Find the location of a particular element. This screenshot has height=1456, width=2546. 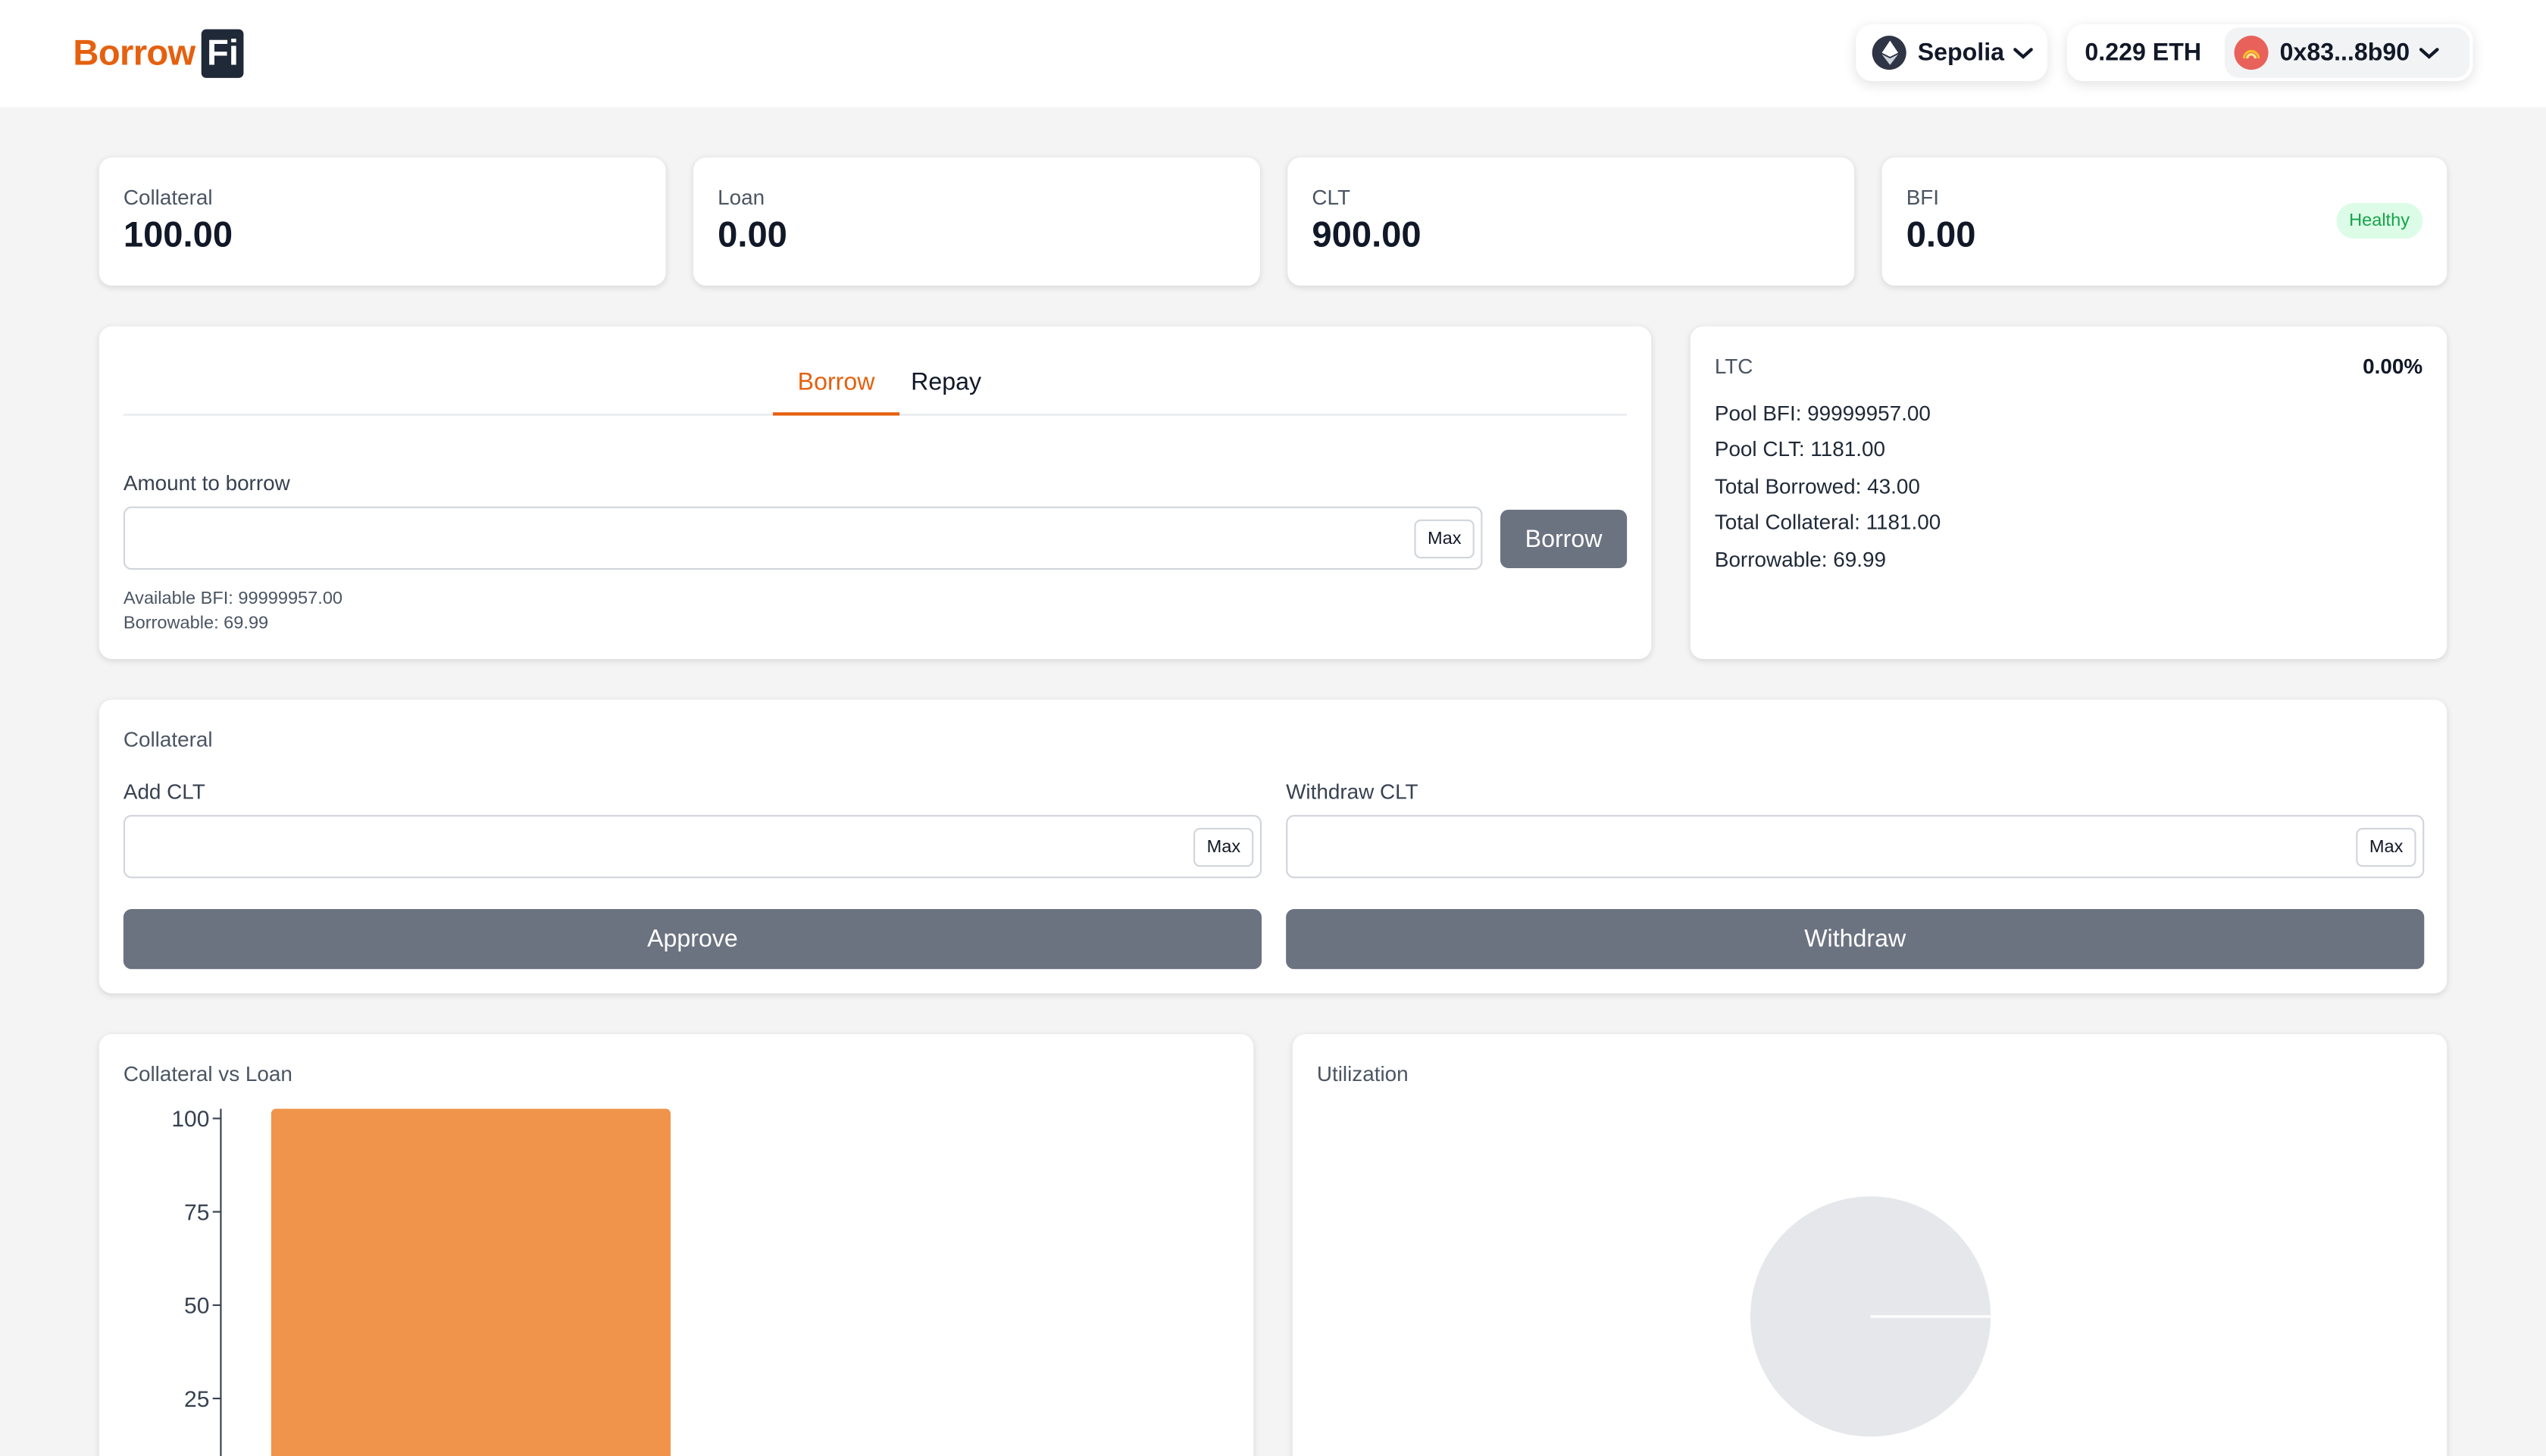

total-collateral: Total Collateral: 1181.00 is located at coordinates (1827, 521).